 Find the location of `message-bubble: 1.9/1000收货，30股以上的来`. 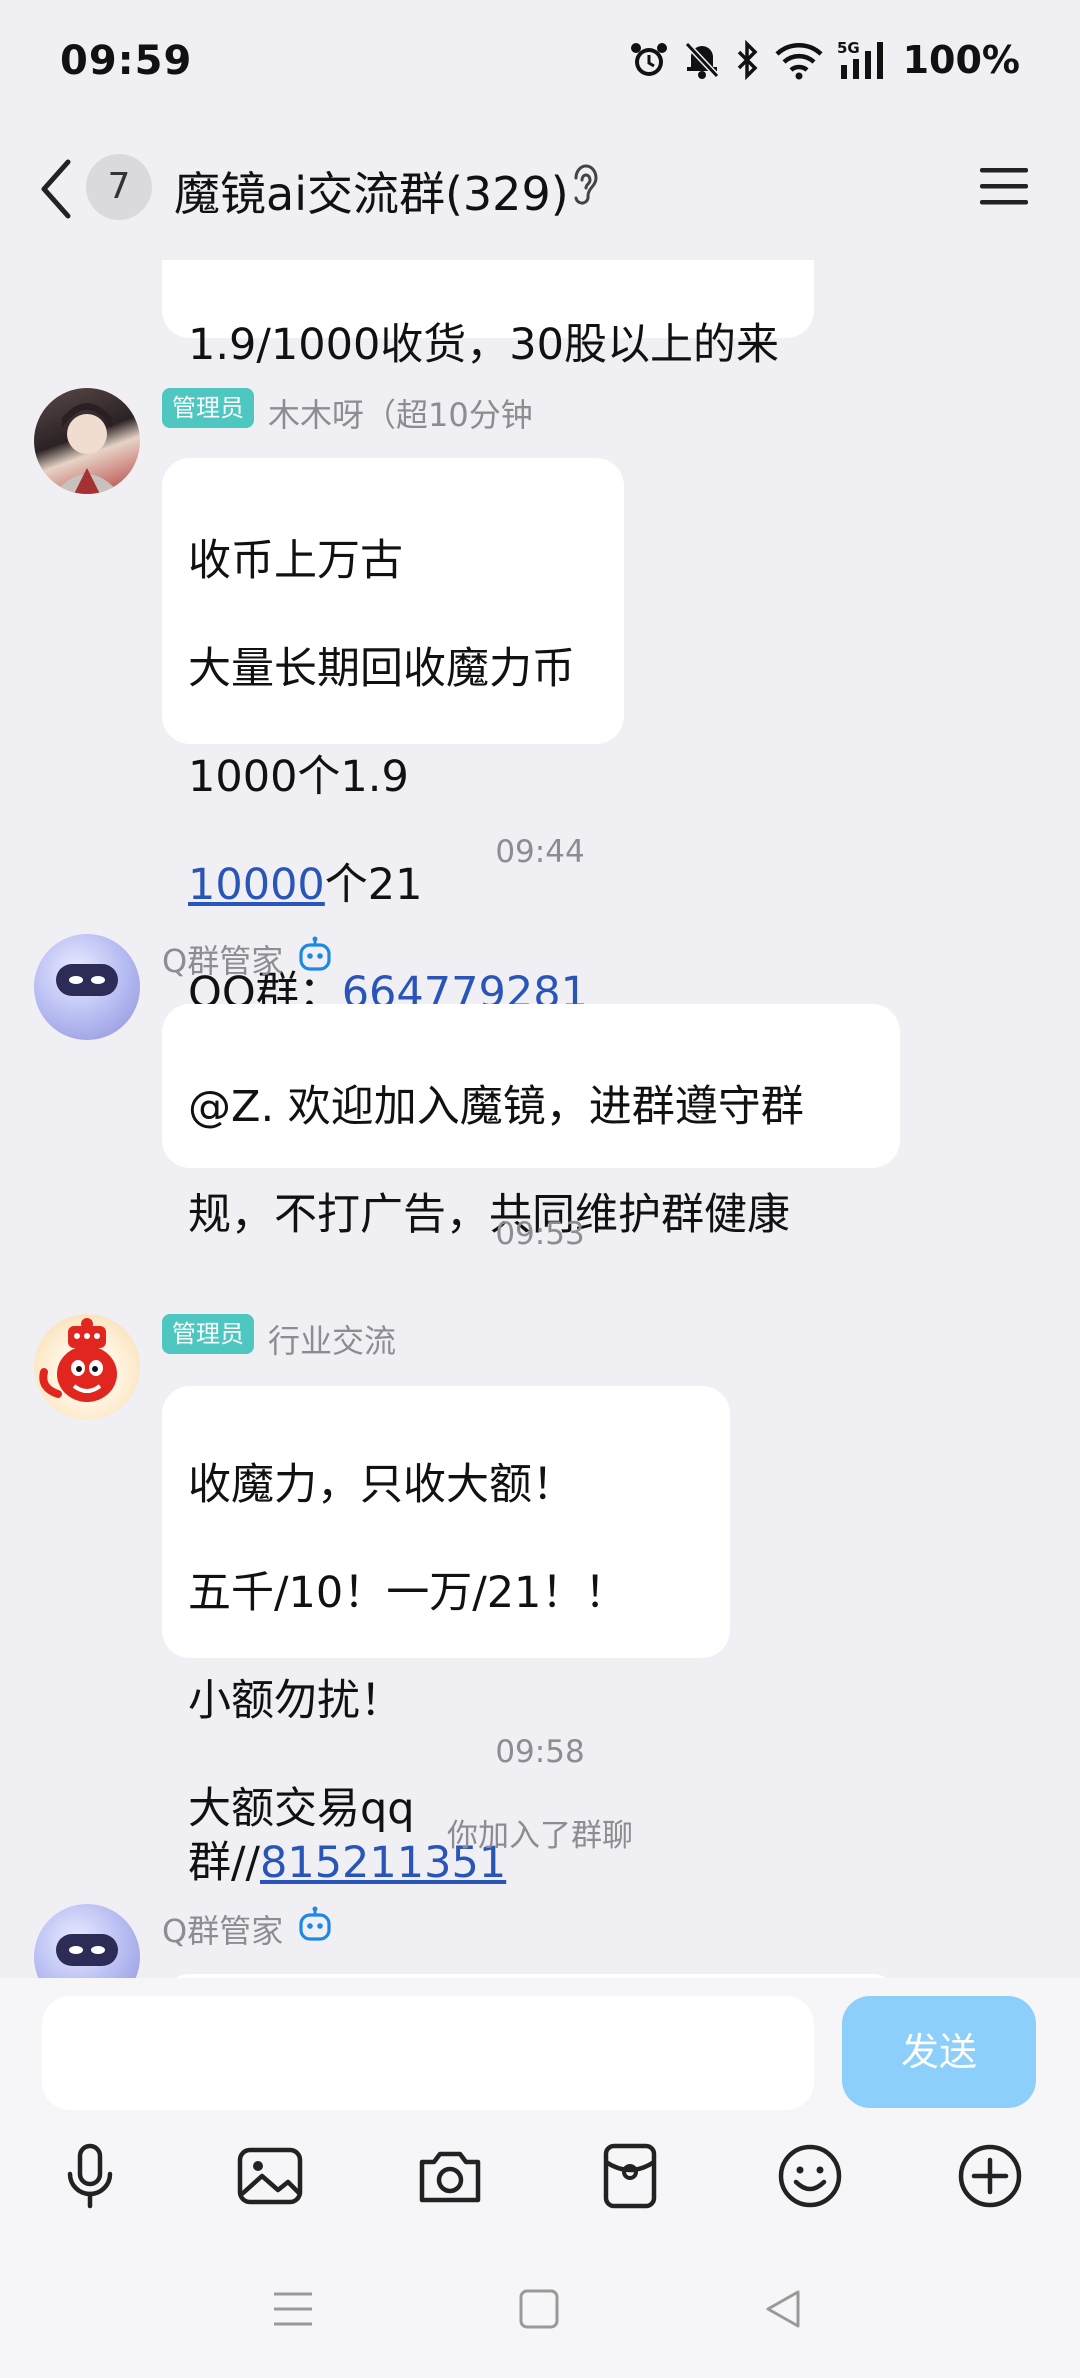

message-bubble: 1.9/1000收货，30股以上的来 is located at coordinates (488, 315).